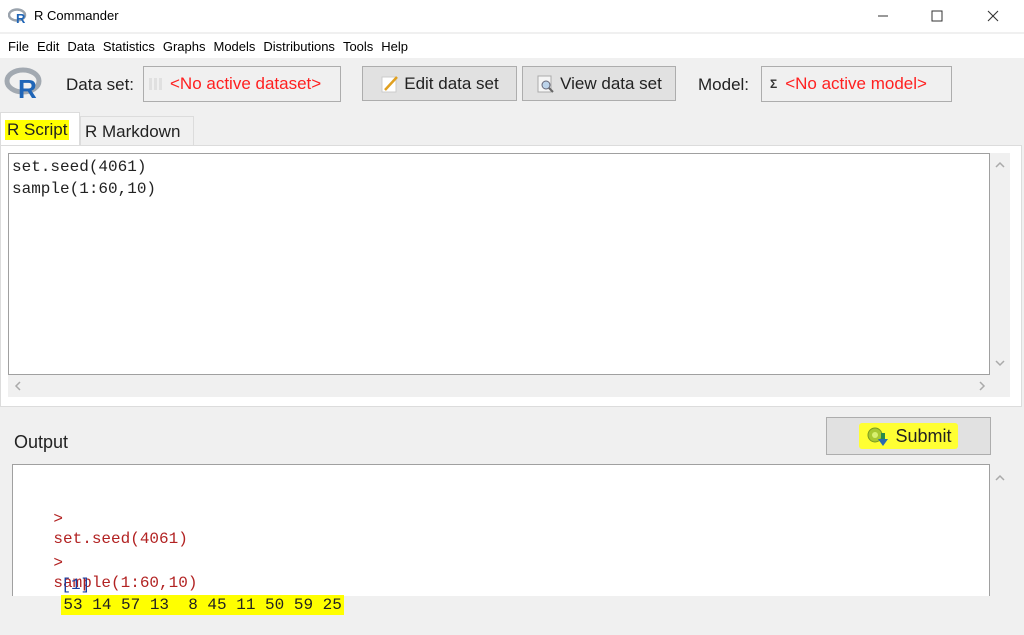  I want to click on active-dataset-selector: <No active dataset>, so click(242, 84).